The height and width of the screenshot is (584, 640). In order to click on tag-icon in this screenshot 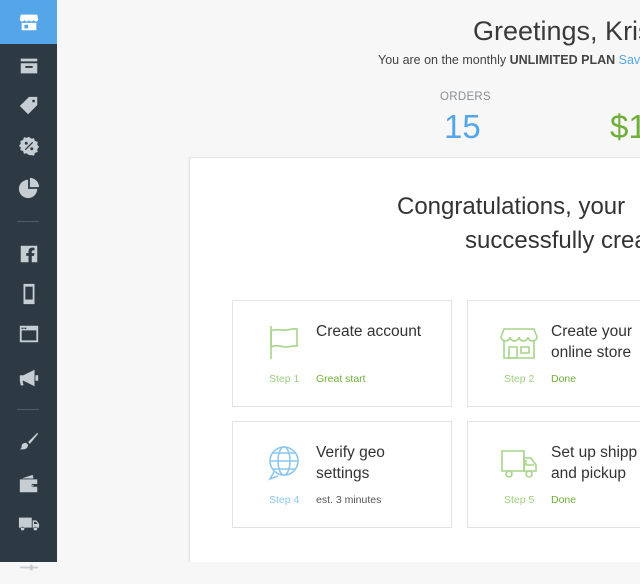, I will do `click(28, 105)`.